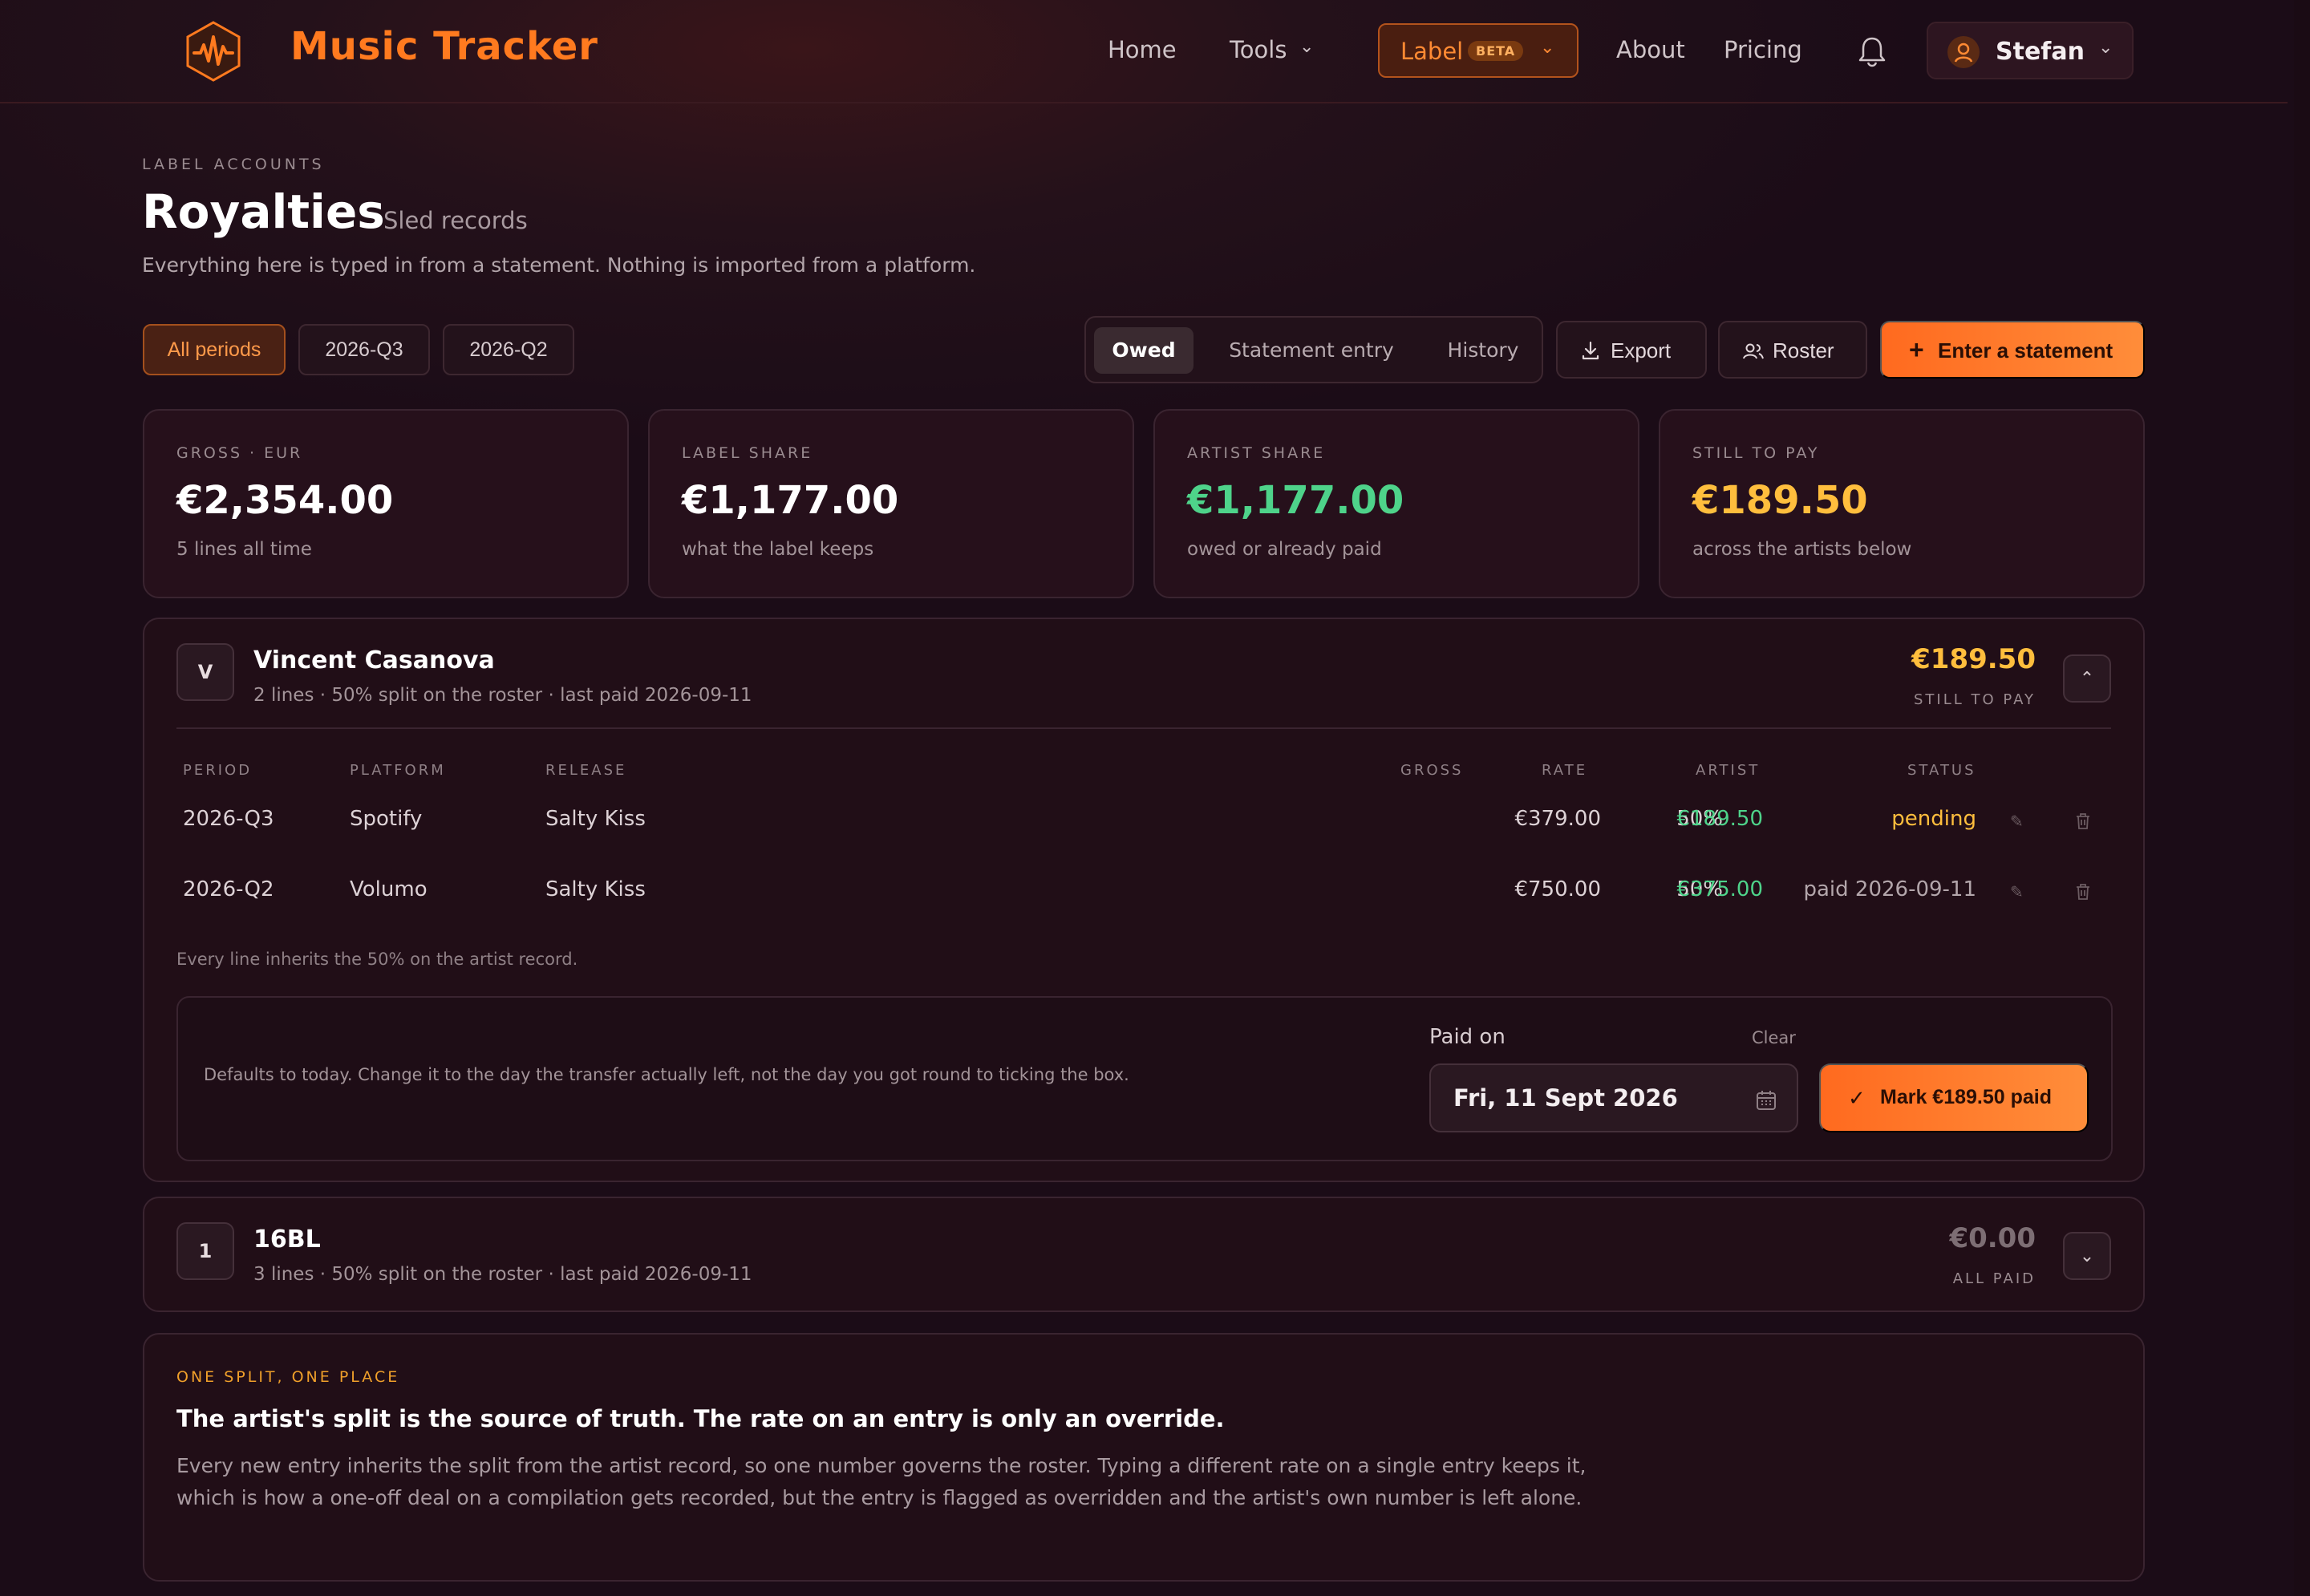 This screenshot has width=2310, height=1596. Describe the element at coordinates (218, 770) in the screenshot. I see `column-header: PERIOD` at that location.